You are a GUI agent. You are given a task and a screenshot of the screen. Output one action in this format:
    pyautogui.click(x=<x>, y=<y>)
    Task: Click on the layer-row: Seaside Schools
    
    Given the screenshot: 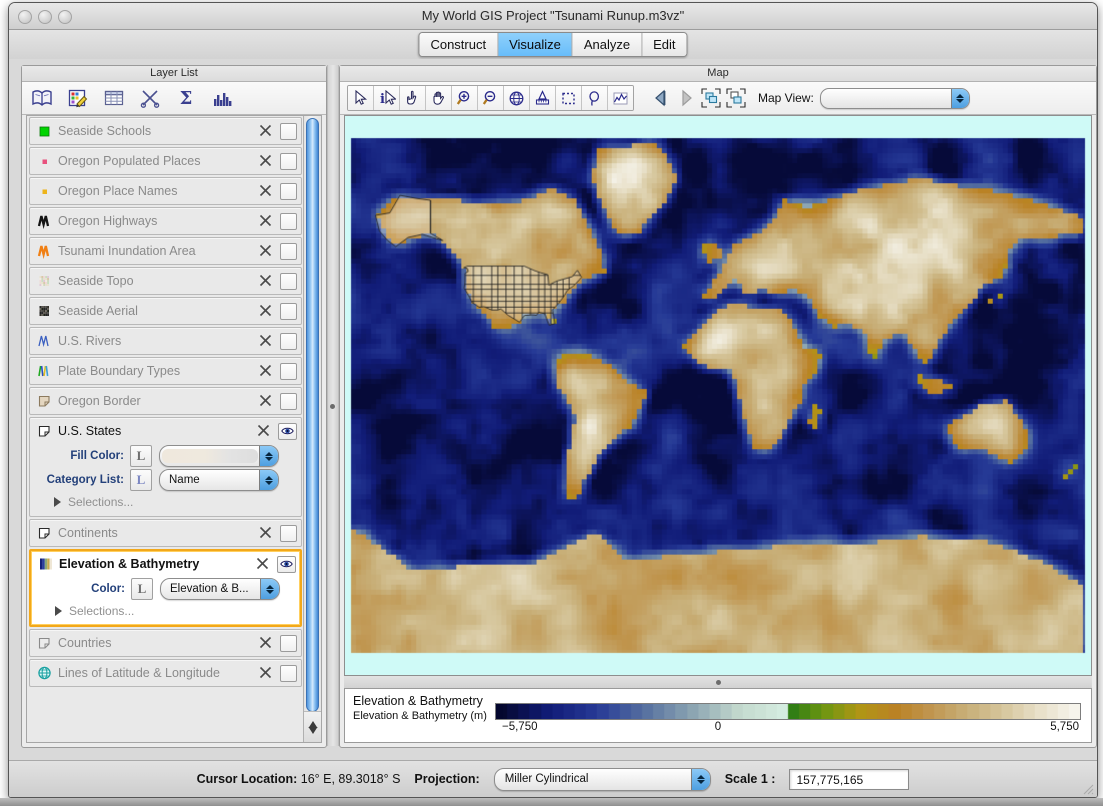 What is the action you would take?
    pyautogui.click(x=165, y=131)
    